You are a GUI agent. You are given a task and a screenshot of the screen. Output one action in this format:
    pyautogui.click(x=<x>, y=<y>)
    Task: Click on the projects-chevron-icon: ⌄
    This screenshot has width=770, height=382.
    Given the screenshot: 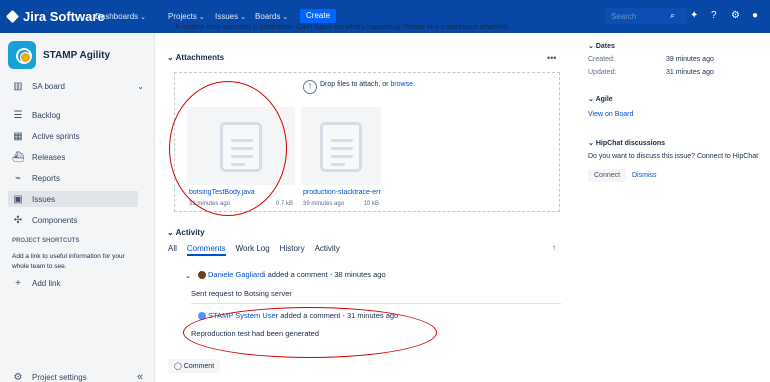 What is the action you would take?
    pyautogui.click(x=201, y=17)
    